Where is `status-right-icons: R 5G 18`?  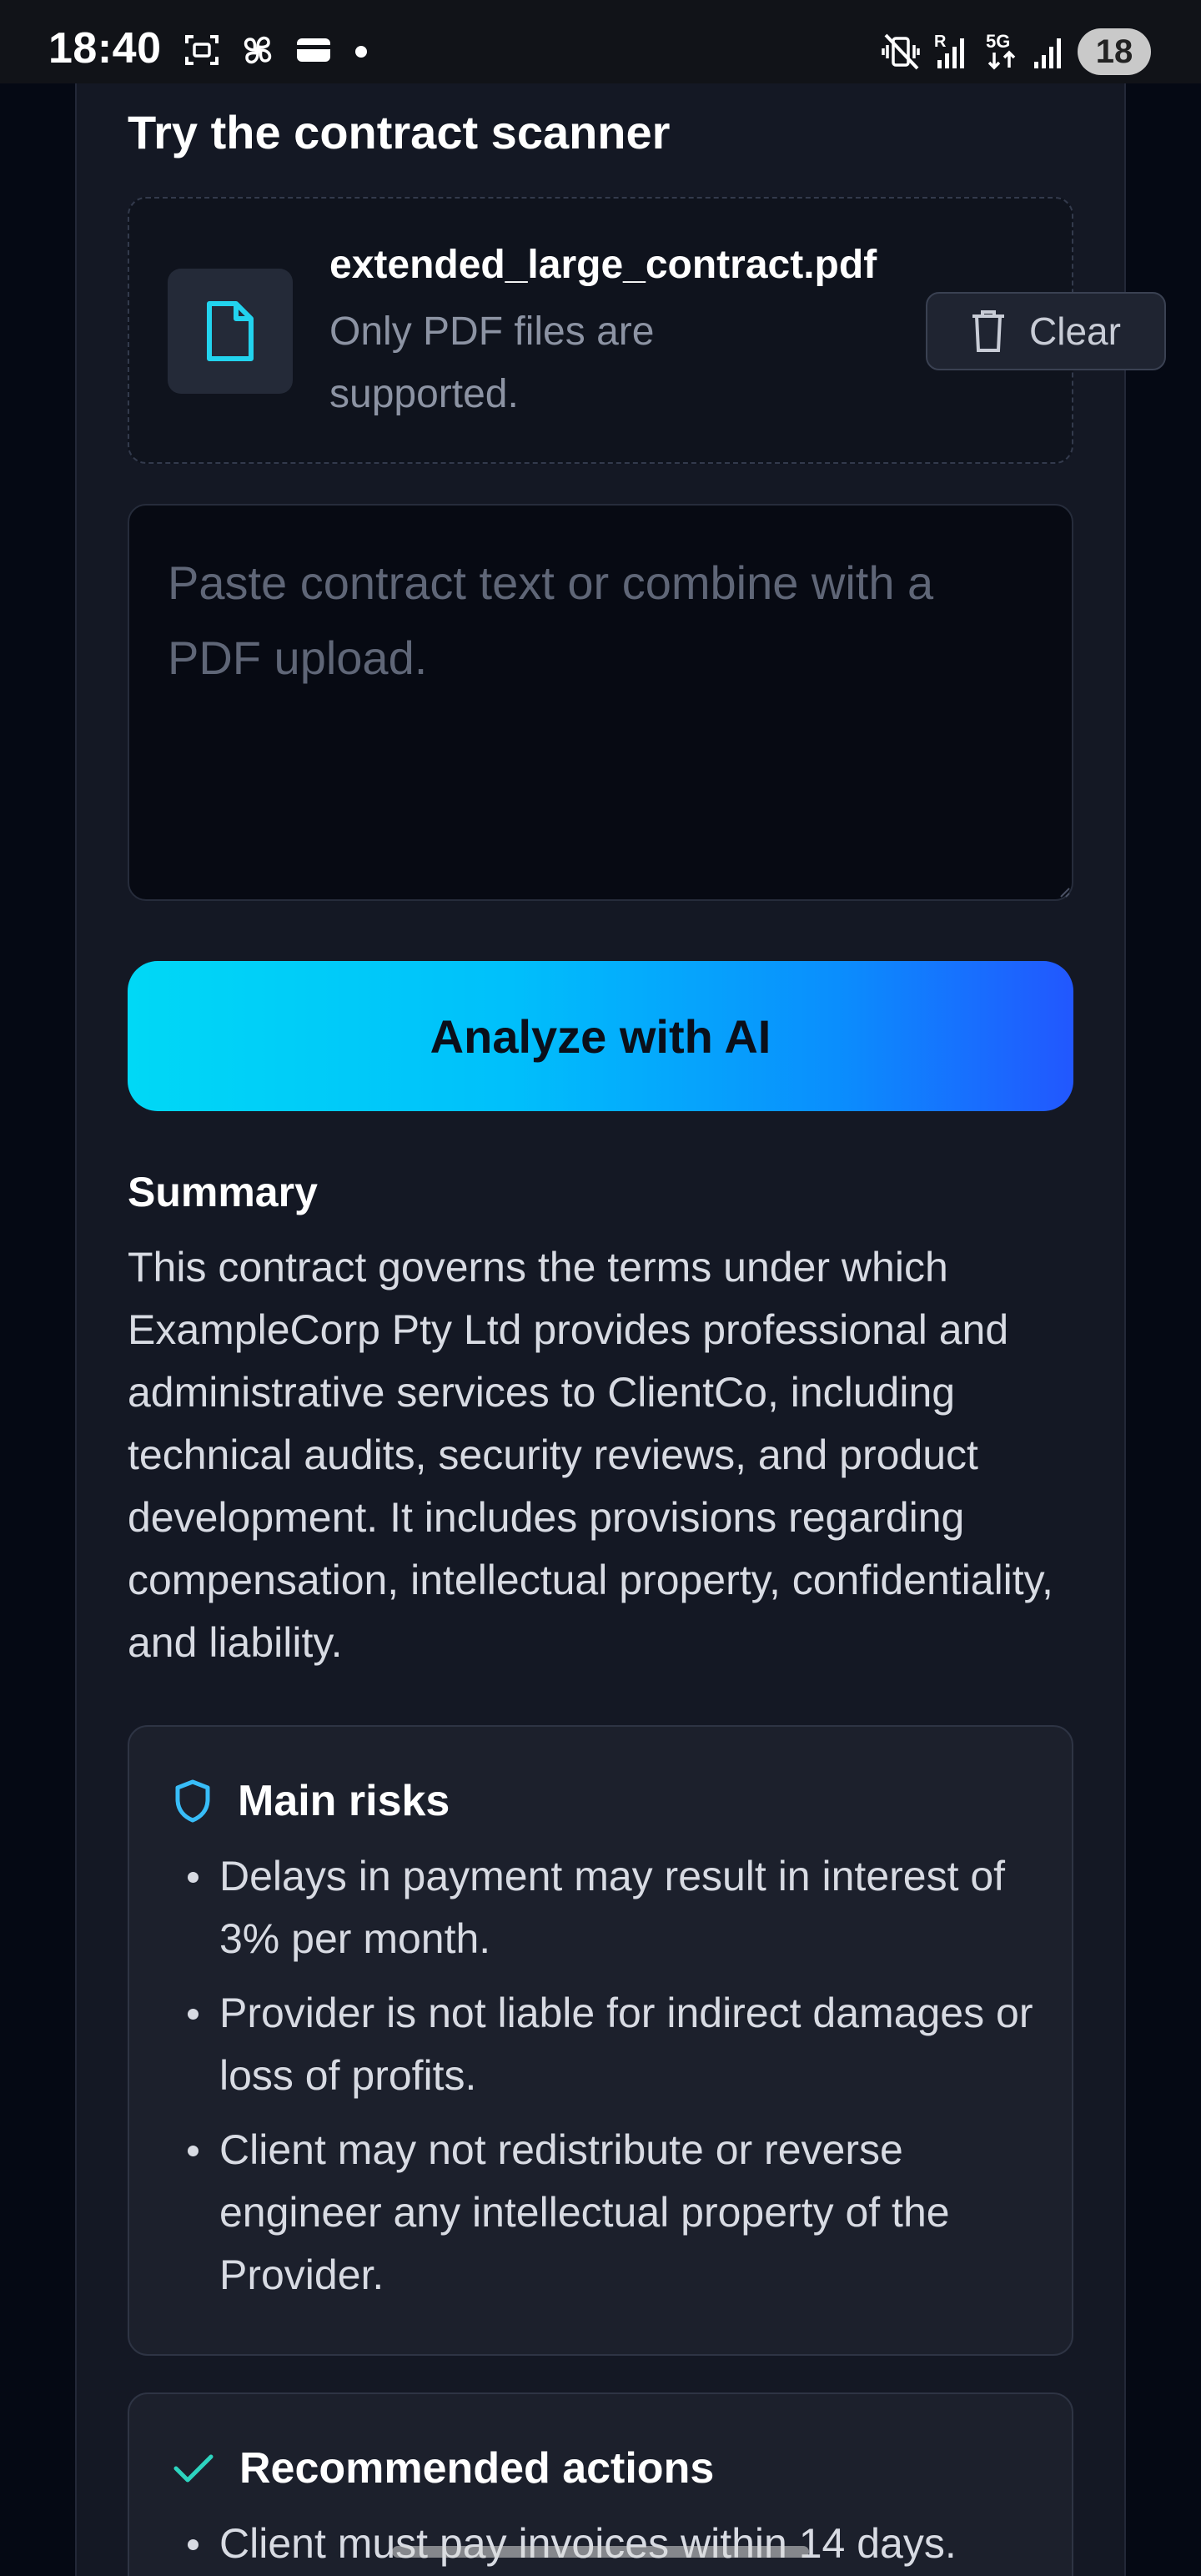
status-right-icons: R 5G 18 is located at coordinates (1016, 51).